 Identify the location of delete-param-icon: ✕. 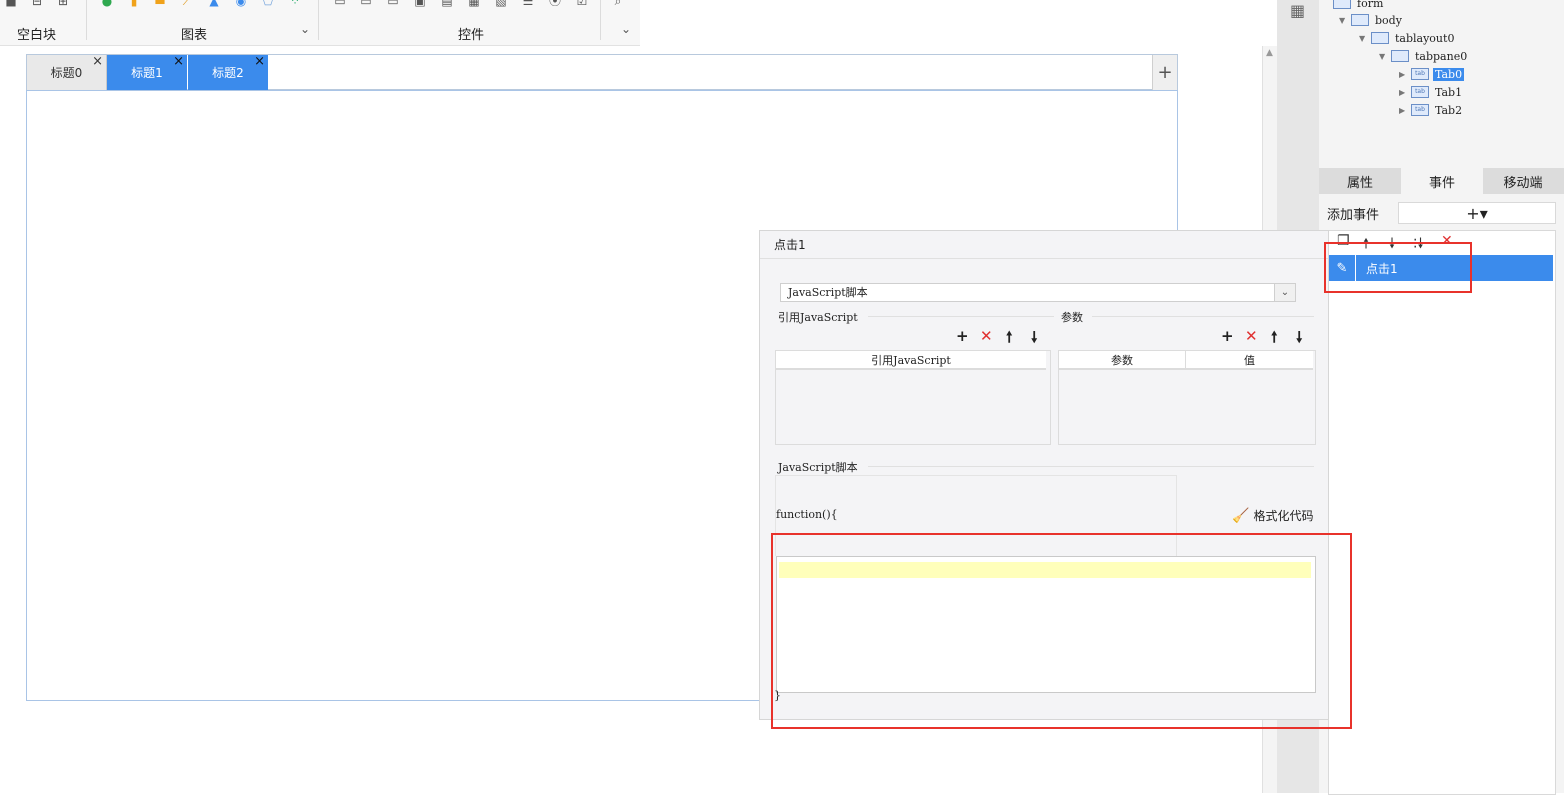
(1251, 336).